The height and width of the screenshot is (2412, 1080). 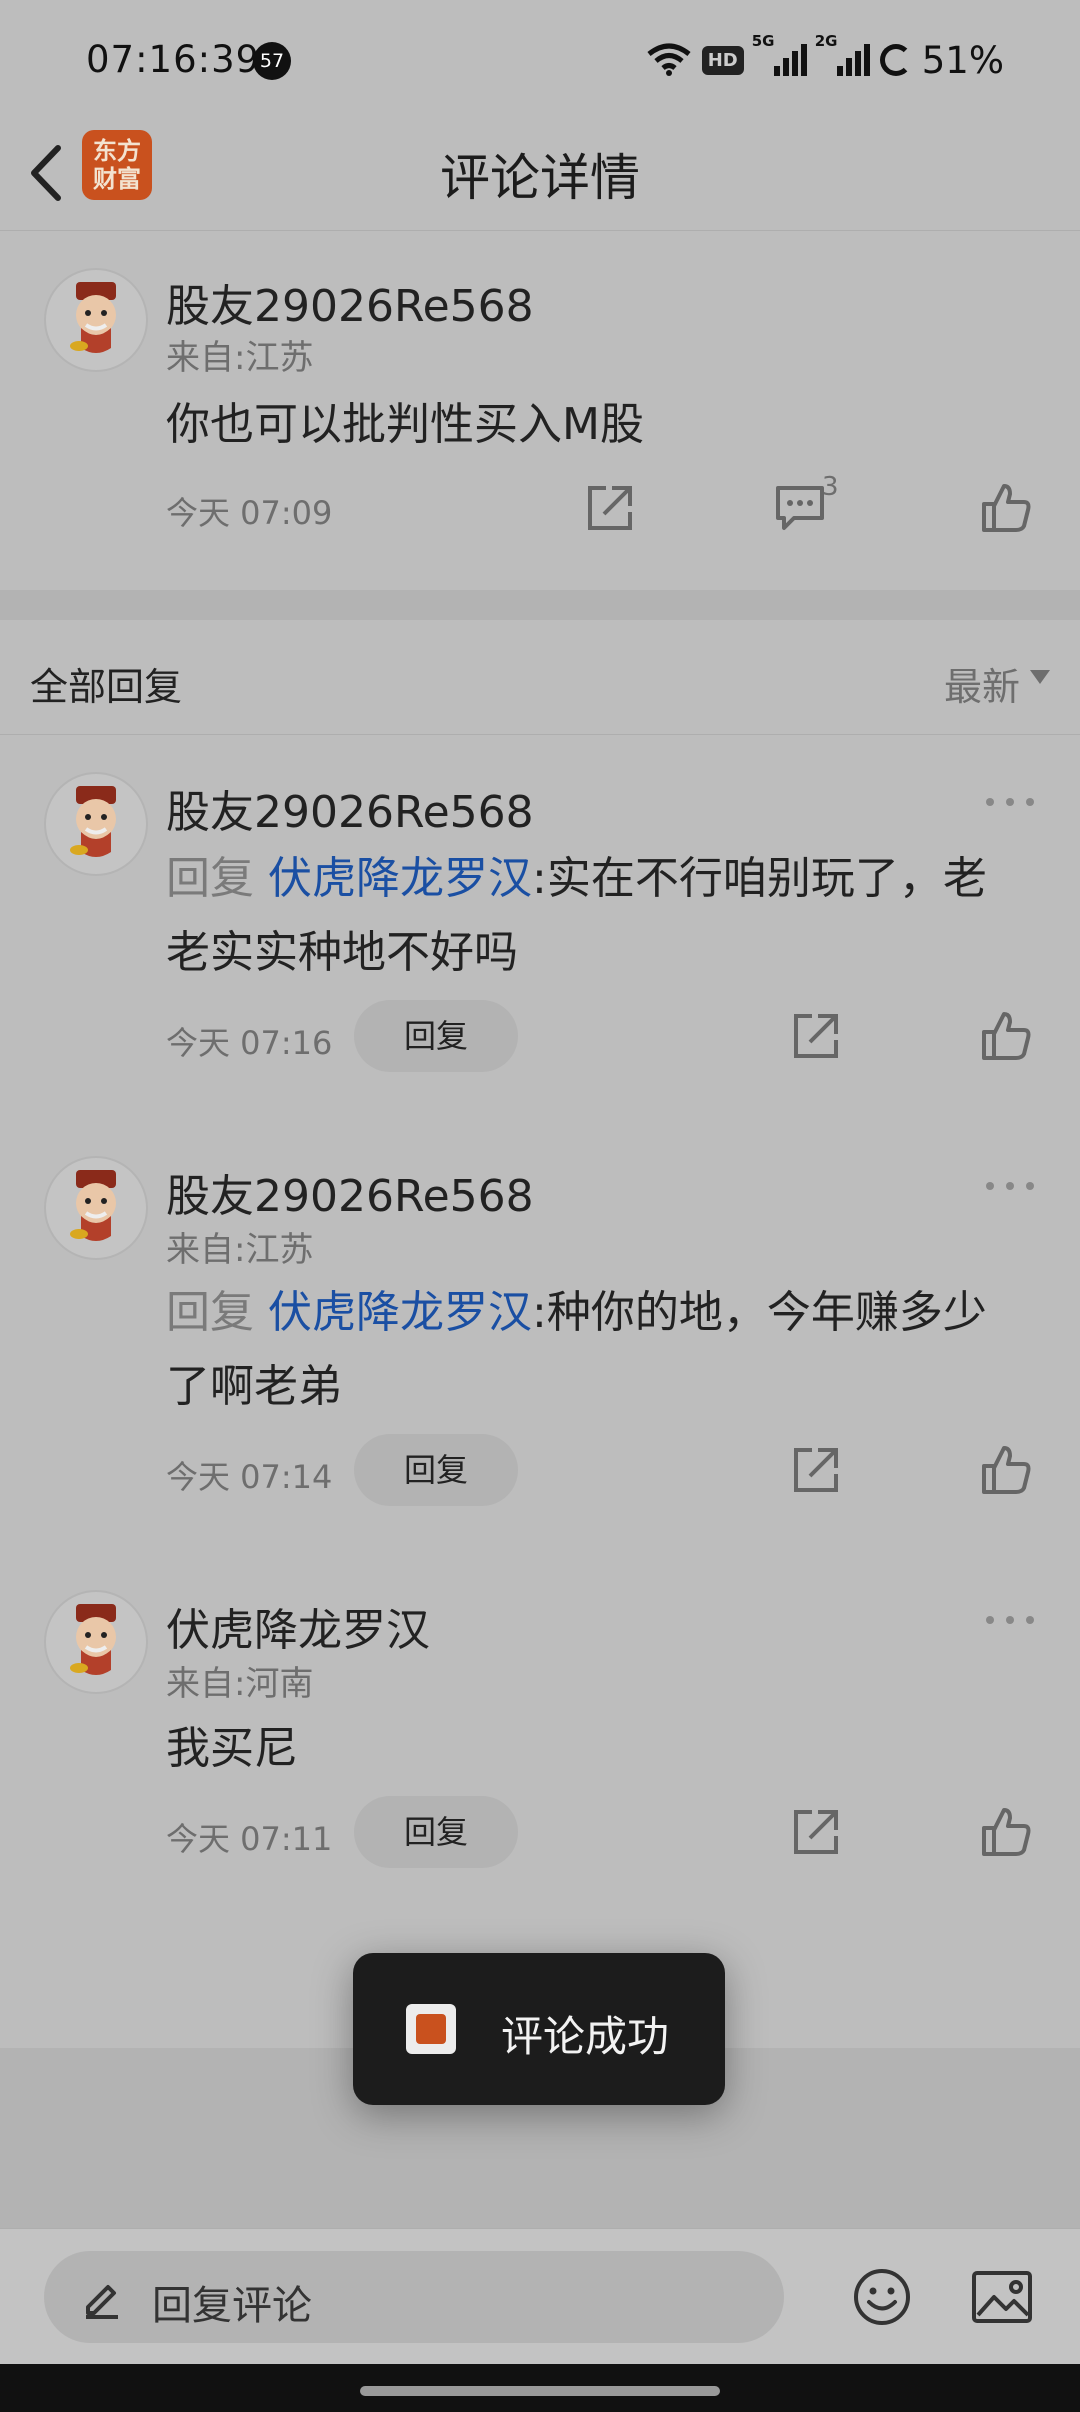 What do you see at coordinates (540, 2391) in the screenshot?
I see `home-indicator` at bounding box center [540, 2391].